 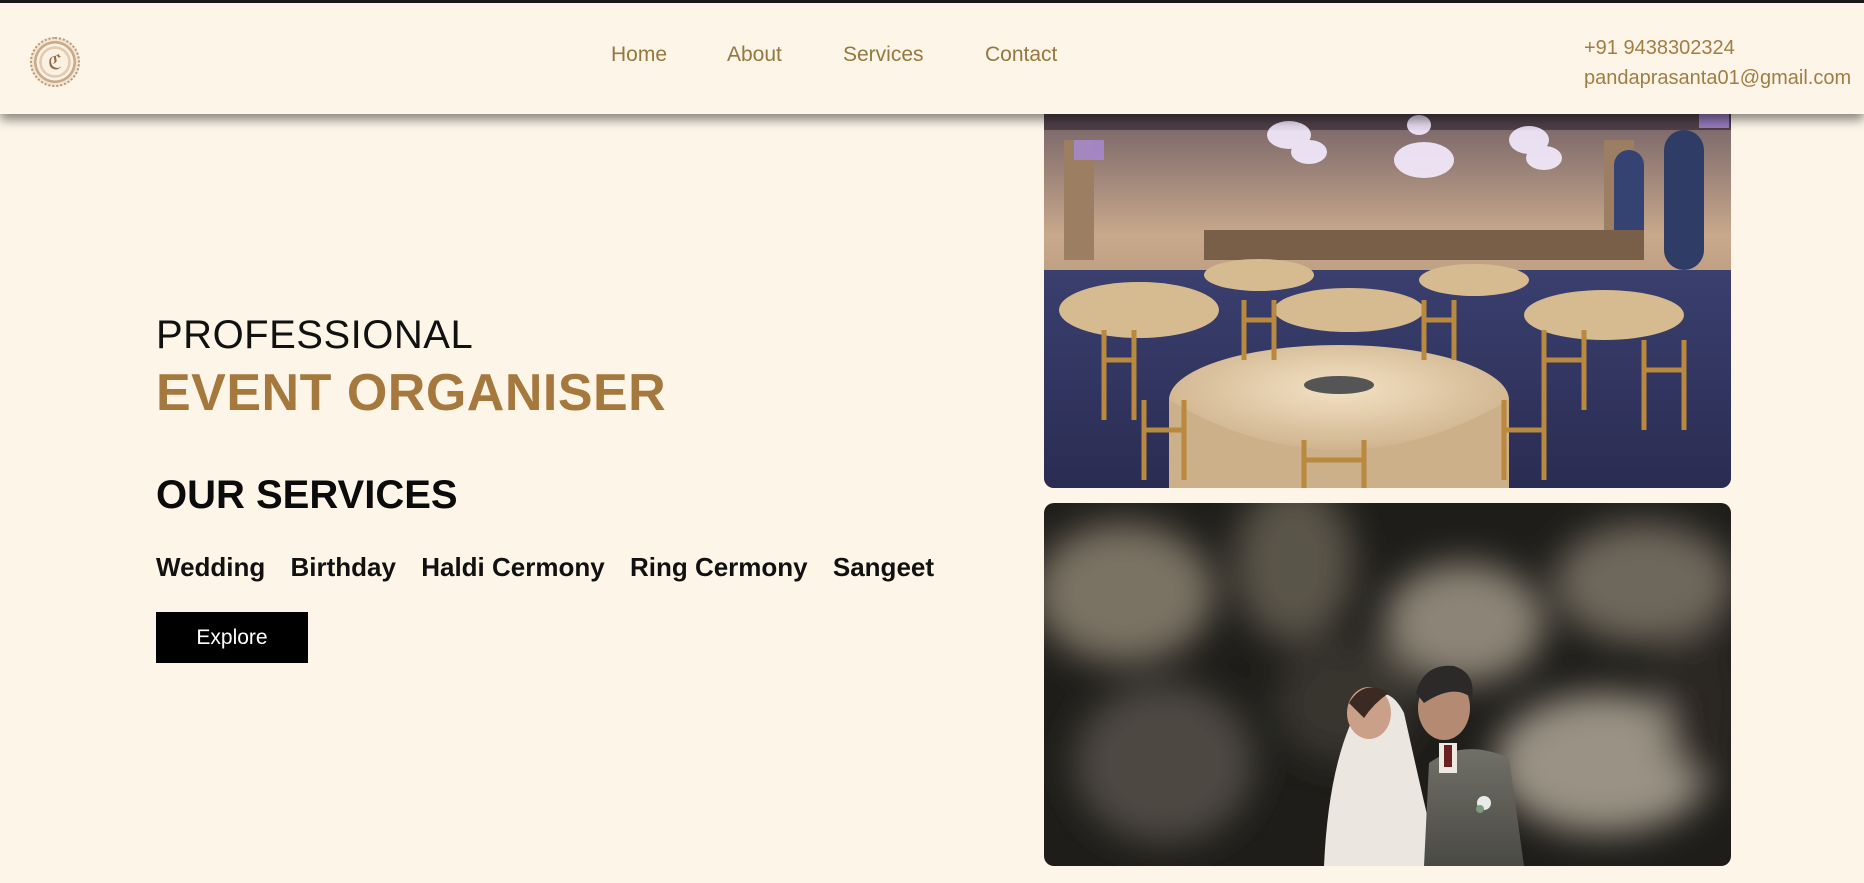 What do you see at coordinates (1717, 78) in the screenshot?
I see `contact-email: pandaprasanta01@gmail.com` at bounding box center [1717, 78].